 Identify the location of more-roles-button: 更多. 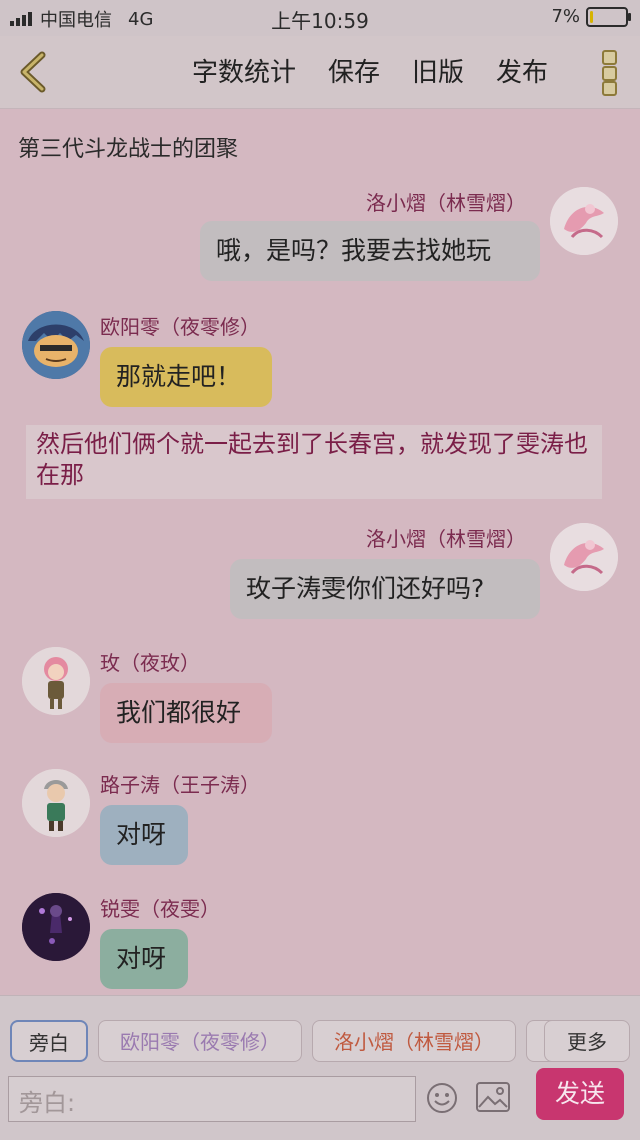
(587, 1041).